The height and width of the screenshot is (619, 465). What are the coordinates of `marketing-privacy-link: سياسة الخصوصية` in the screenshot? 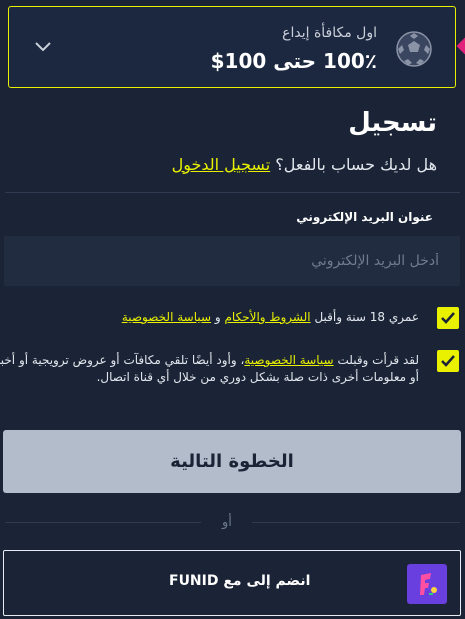 It's located at (288, 360).